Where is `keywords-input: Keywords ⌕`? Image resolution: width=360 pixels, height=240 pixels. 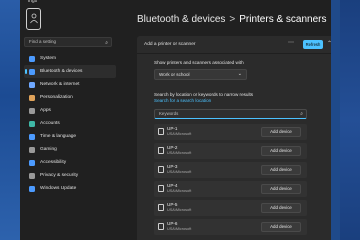 keywords-input: Keywords ⌕ is located at coordinates (230, 114).